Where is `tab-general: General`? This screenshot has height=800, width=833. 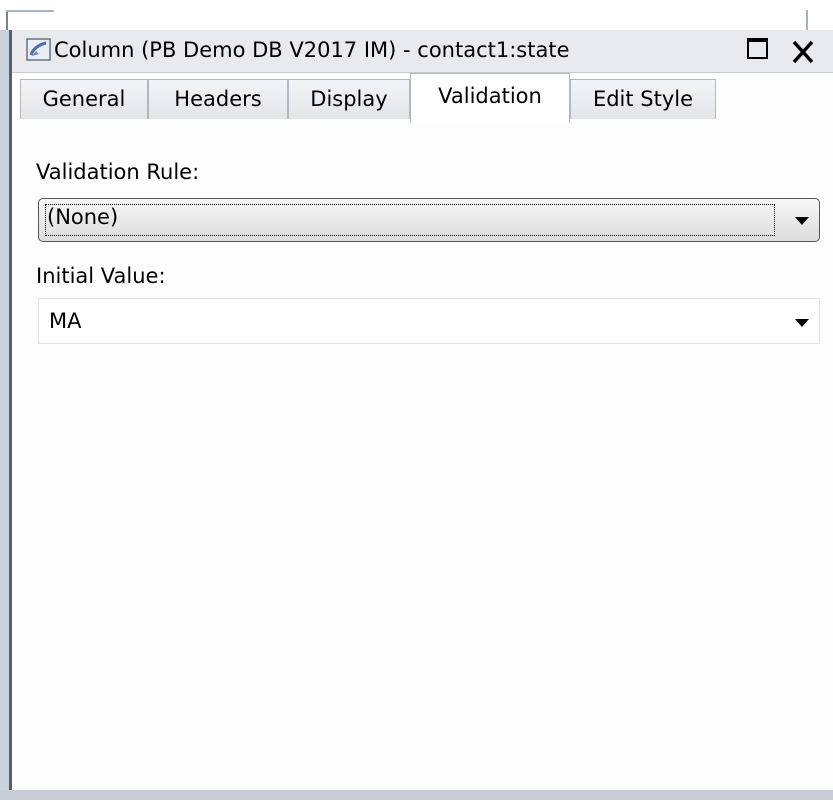
tab-general: General is located at coordinates (84, 99).